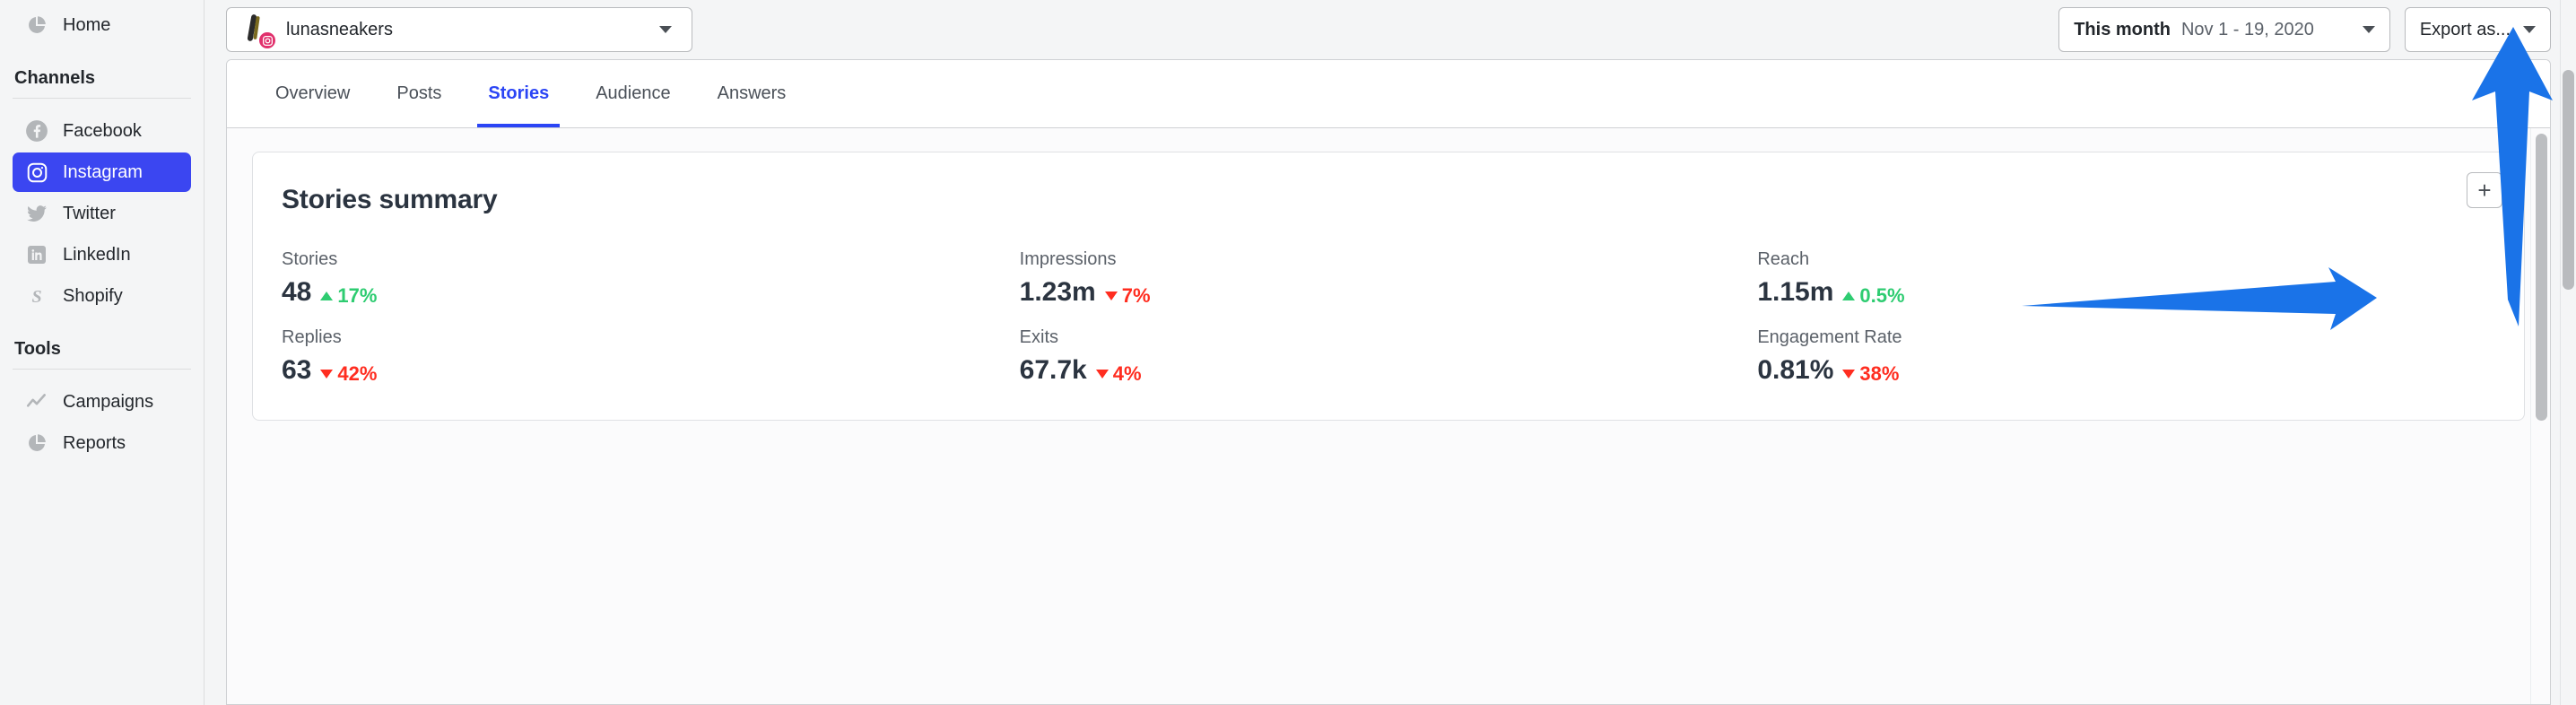 The image size is (2576, 705). I want to click on tab-answers: Answers, so click(752, 93).